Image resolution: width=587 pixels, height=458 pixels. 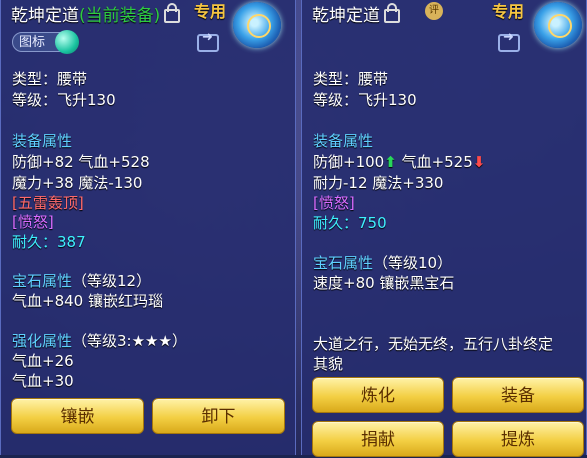 I want to click on toggle-orb-icon, so click(x=67, y=42).